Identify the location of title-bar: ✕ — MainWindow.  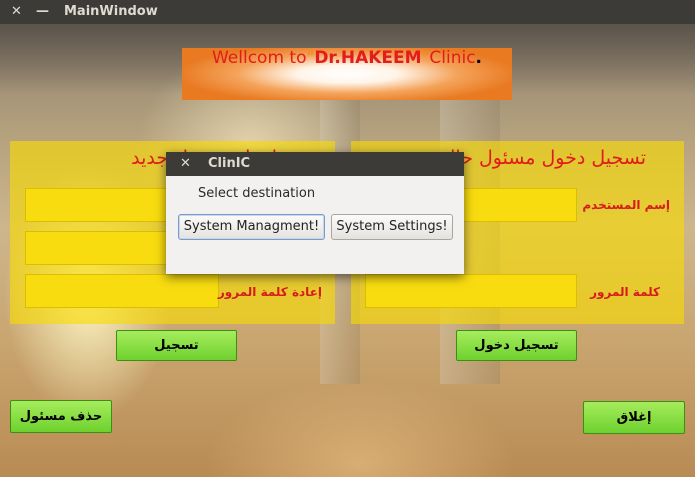
(347, 12).